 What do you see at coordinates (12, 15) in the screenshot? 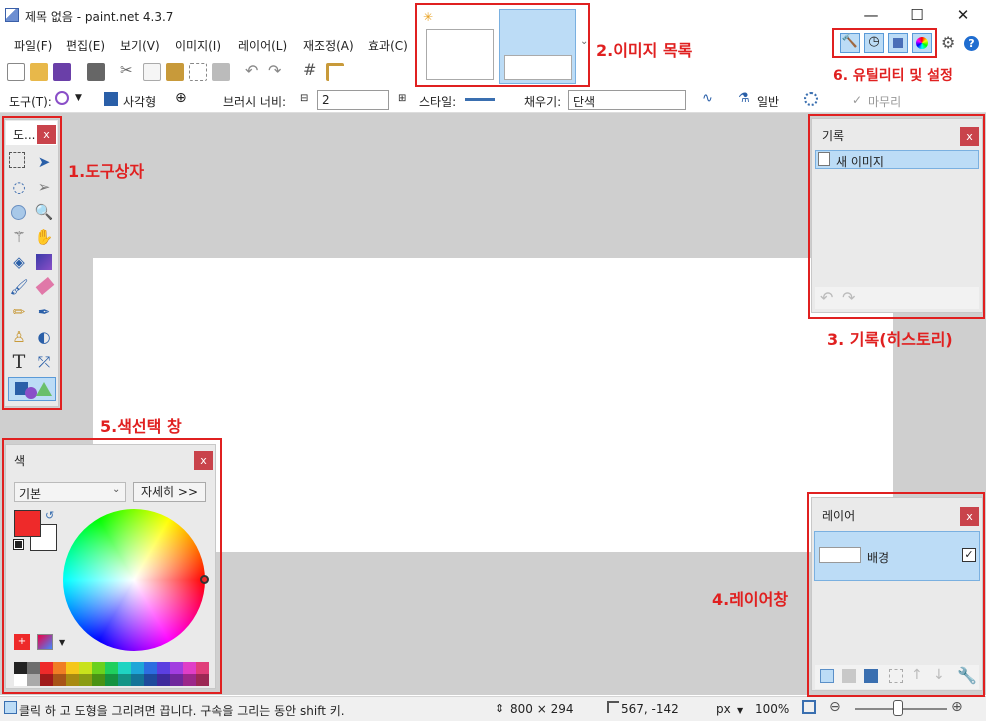
I see `app-icon` at bounding box center [12, 15].